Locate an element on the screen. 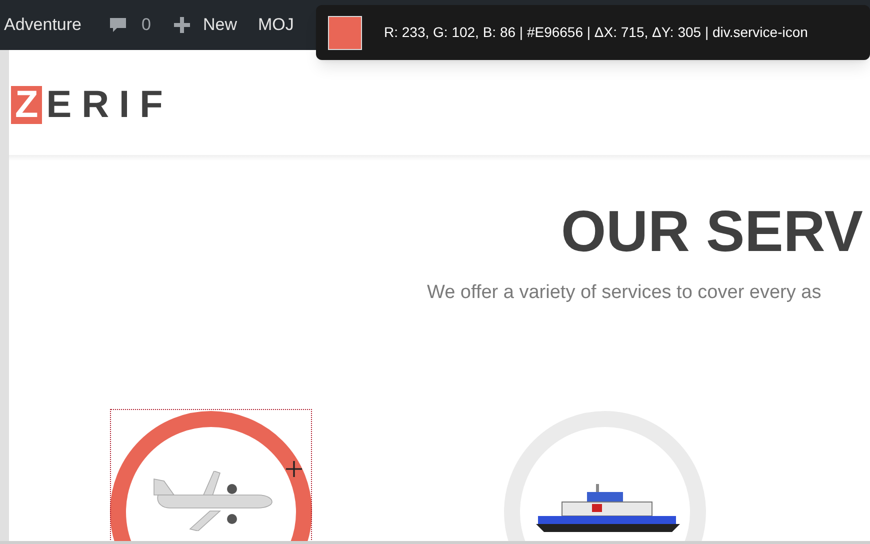 The width and height of the screenshot is (870, 544). crosshair-cursor-icon is located at coordinates (294, 469).